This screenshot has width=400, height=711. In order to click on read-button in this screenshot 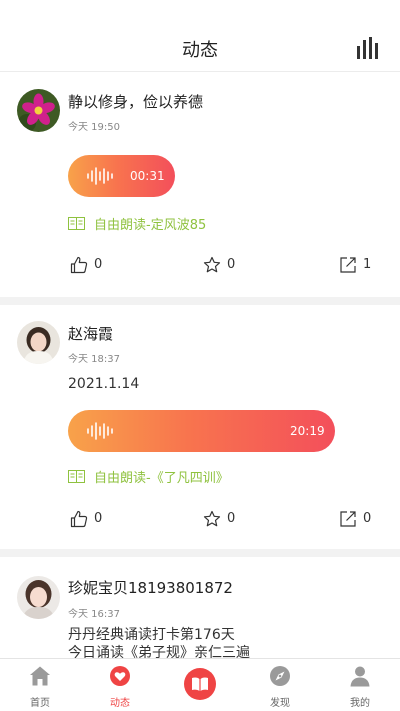, I will do `click(200, 684)`.